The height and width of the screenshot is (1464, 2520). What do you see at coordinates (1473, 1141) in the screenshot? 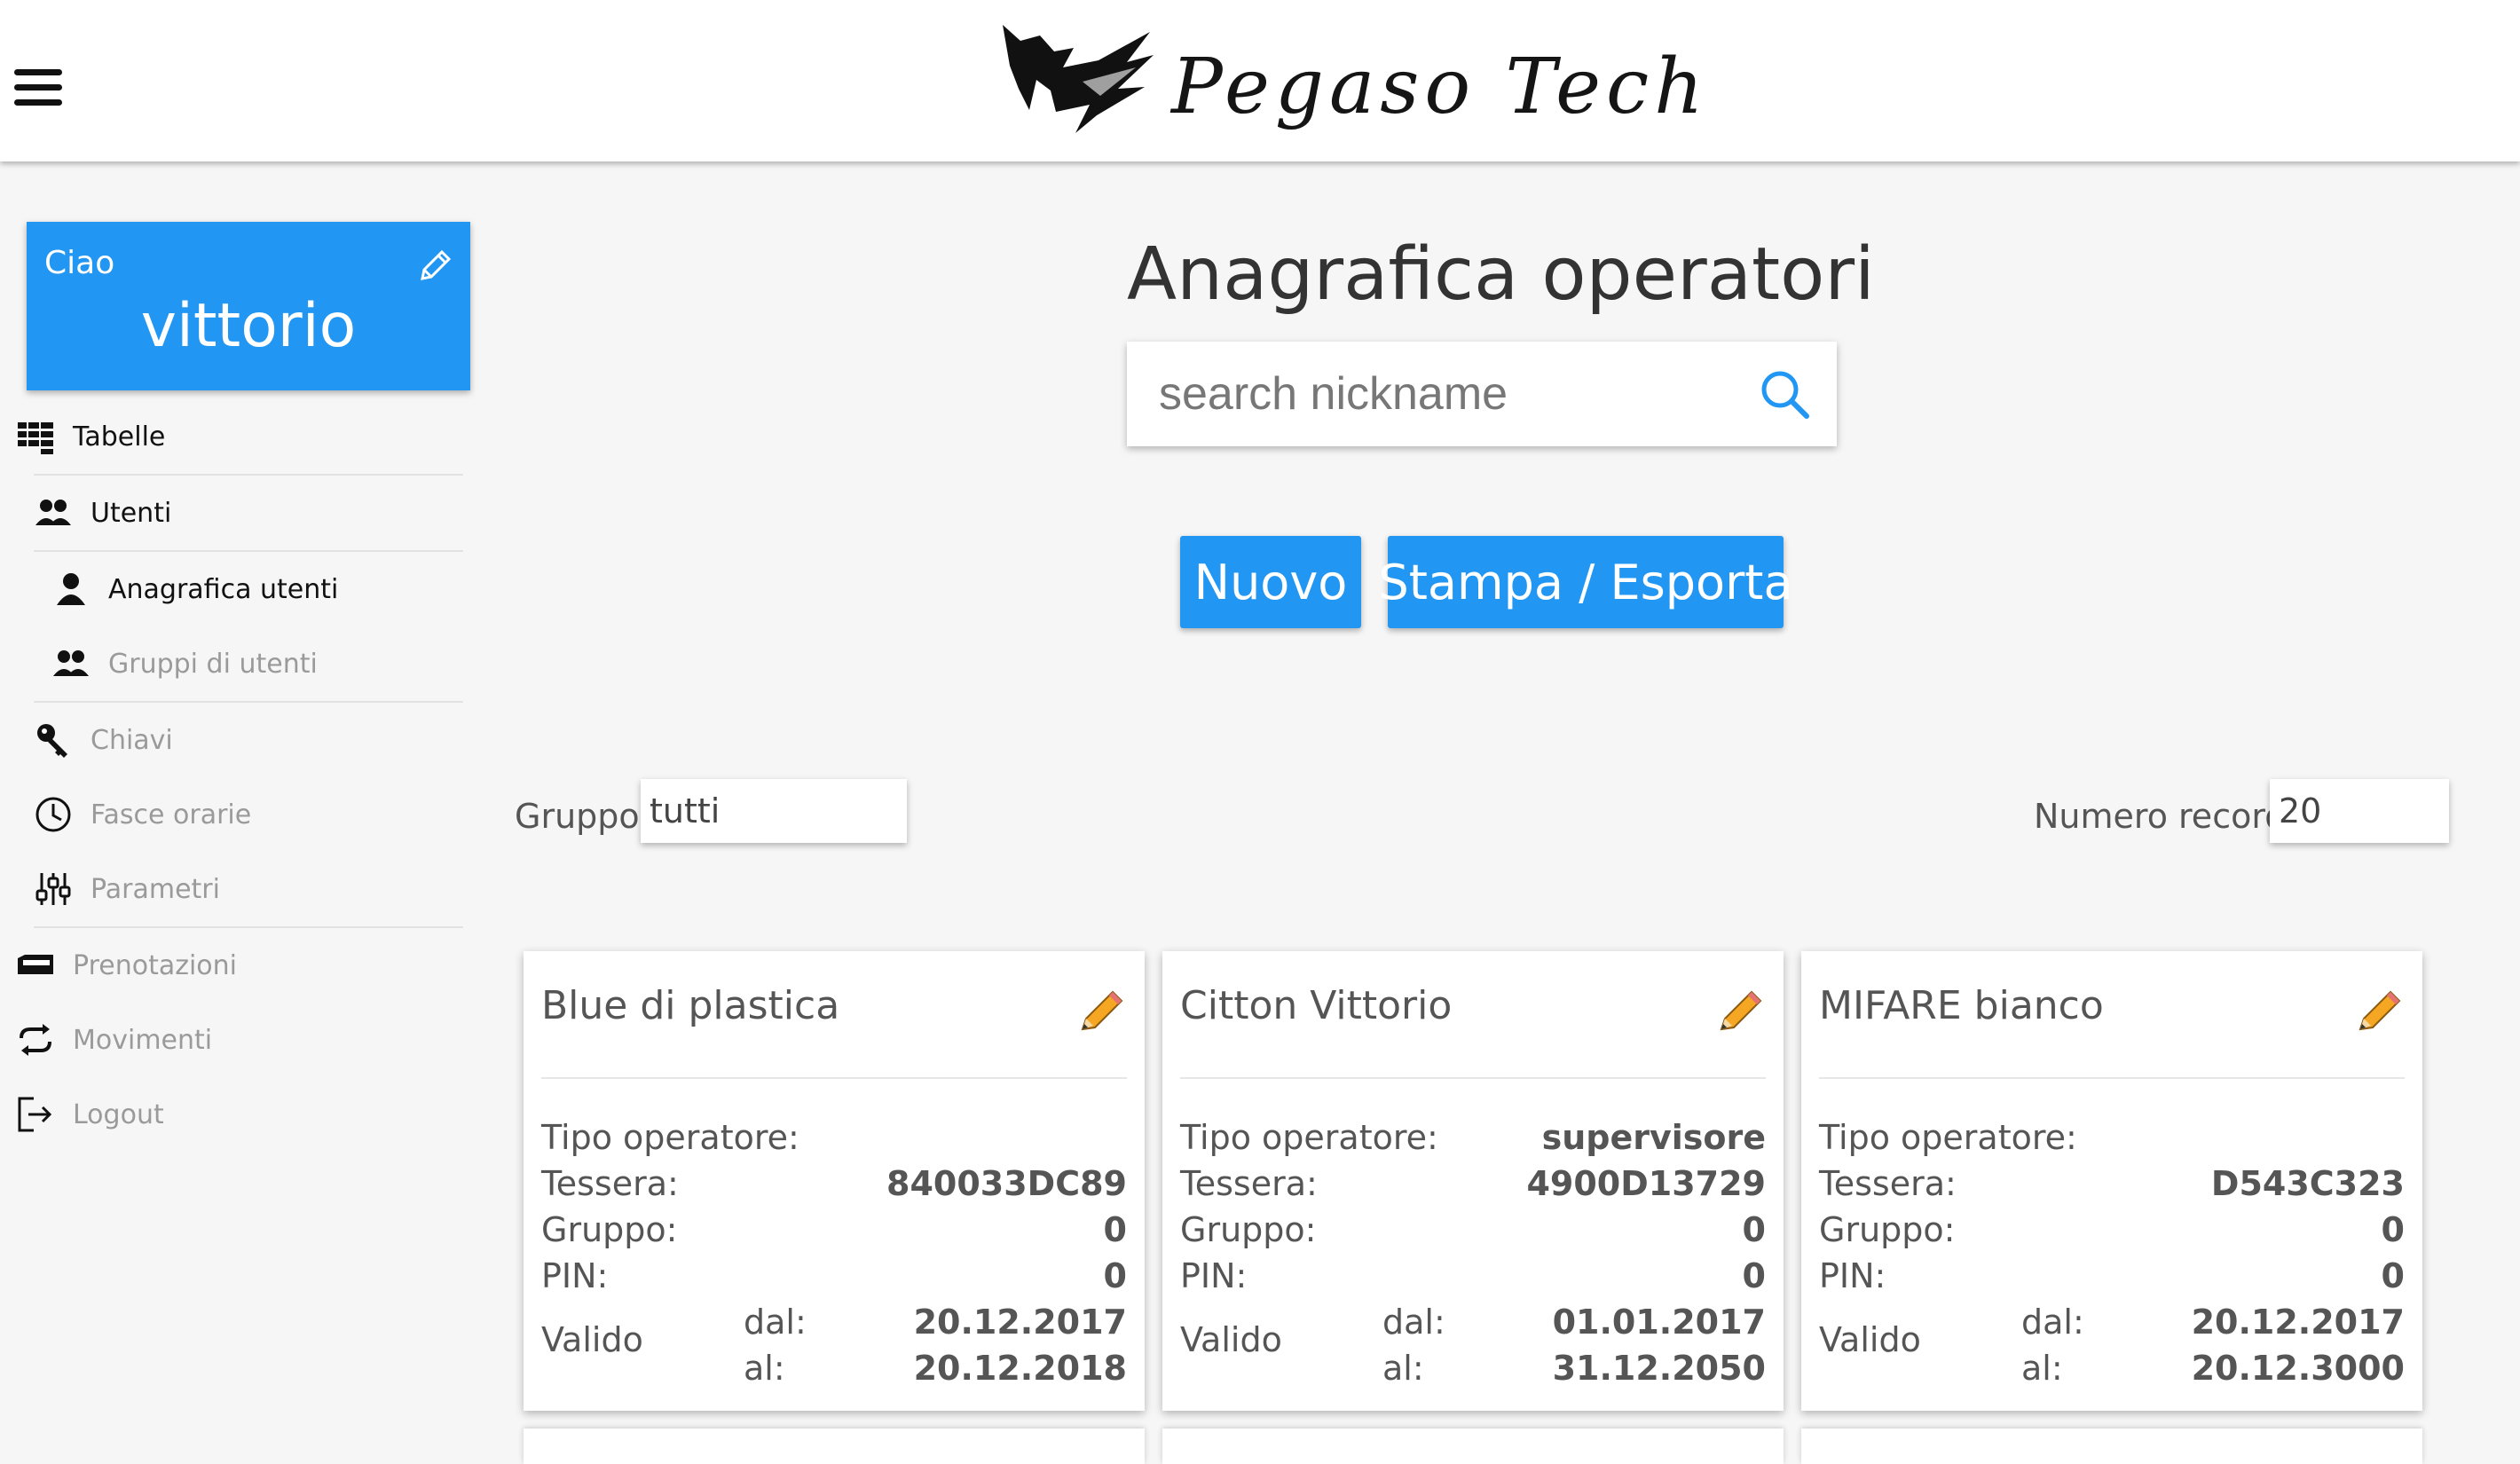
I see `tipo-row: Tipo operatore: supervisore` at bounding box center [1473, 1141].